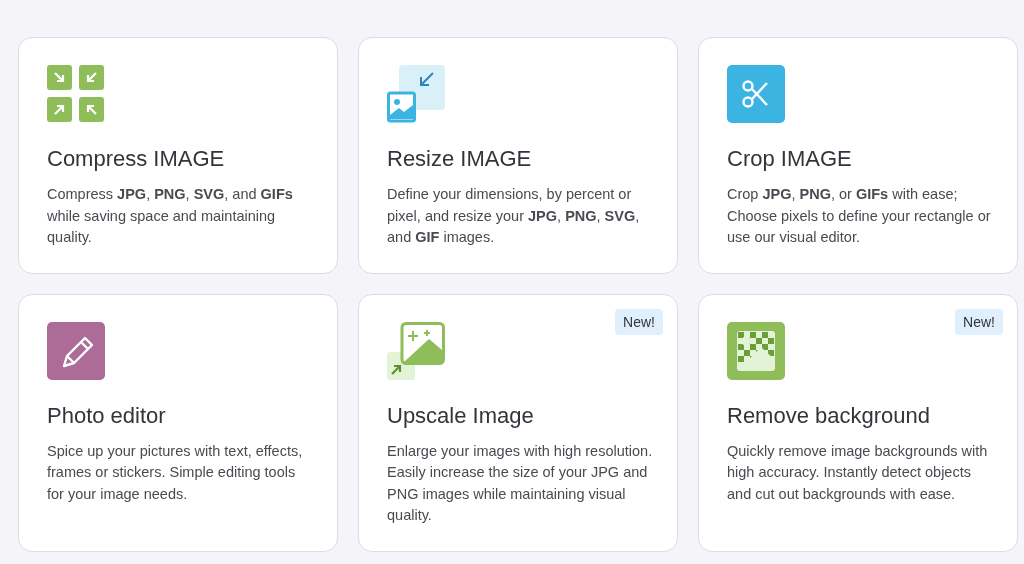  What do you see at coordinates (76, 94) in the screenshot?
I see `compress-icon` at bounding box center [76, 94].